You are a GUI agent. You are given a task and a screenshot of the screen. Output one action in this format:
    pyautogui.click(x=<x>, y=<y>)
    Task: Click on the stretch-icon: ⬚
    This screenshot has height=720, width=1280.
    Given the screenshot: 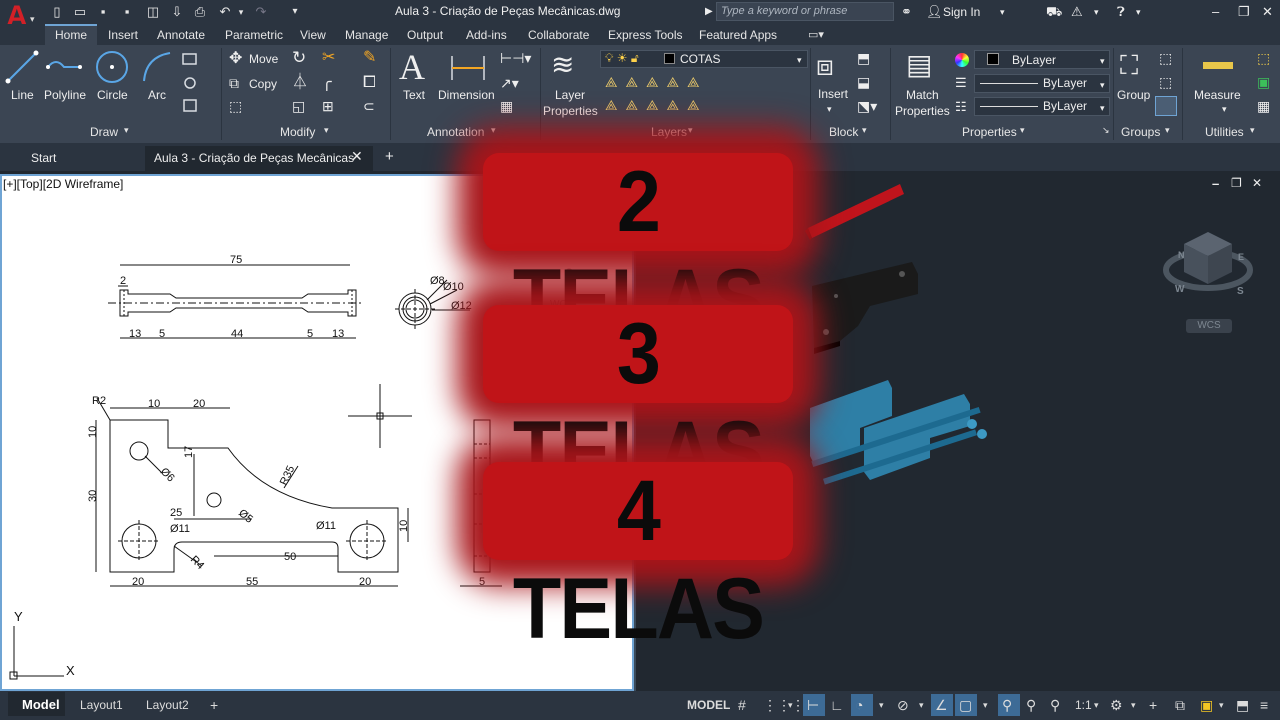 What is the action you would take?
    pyautogui.click(x=235, y=106)
    